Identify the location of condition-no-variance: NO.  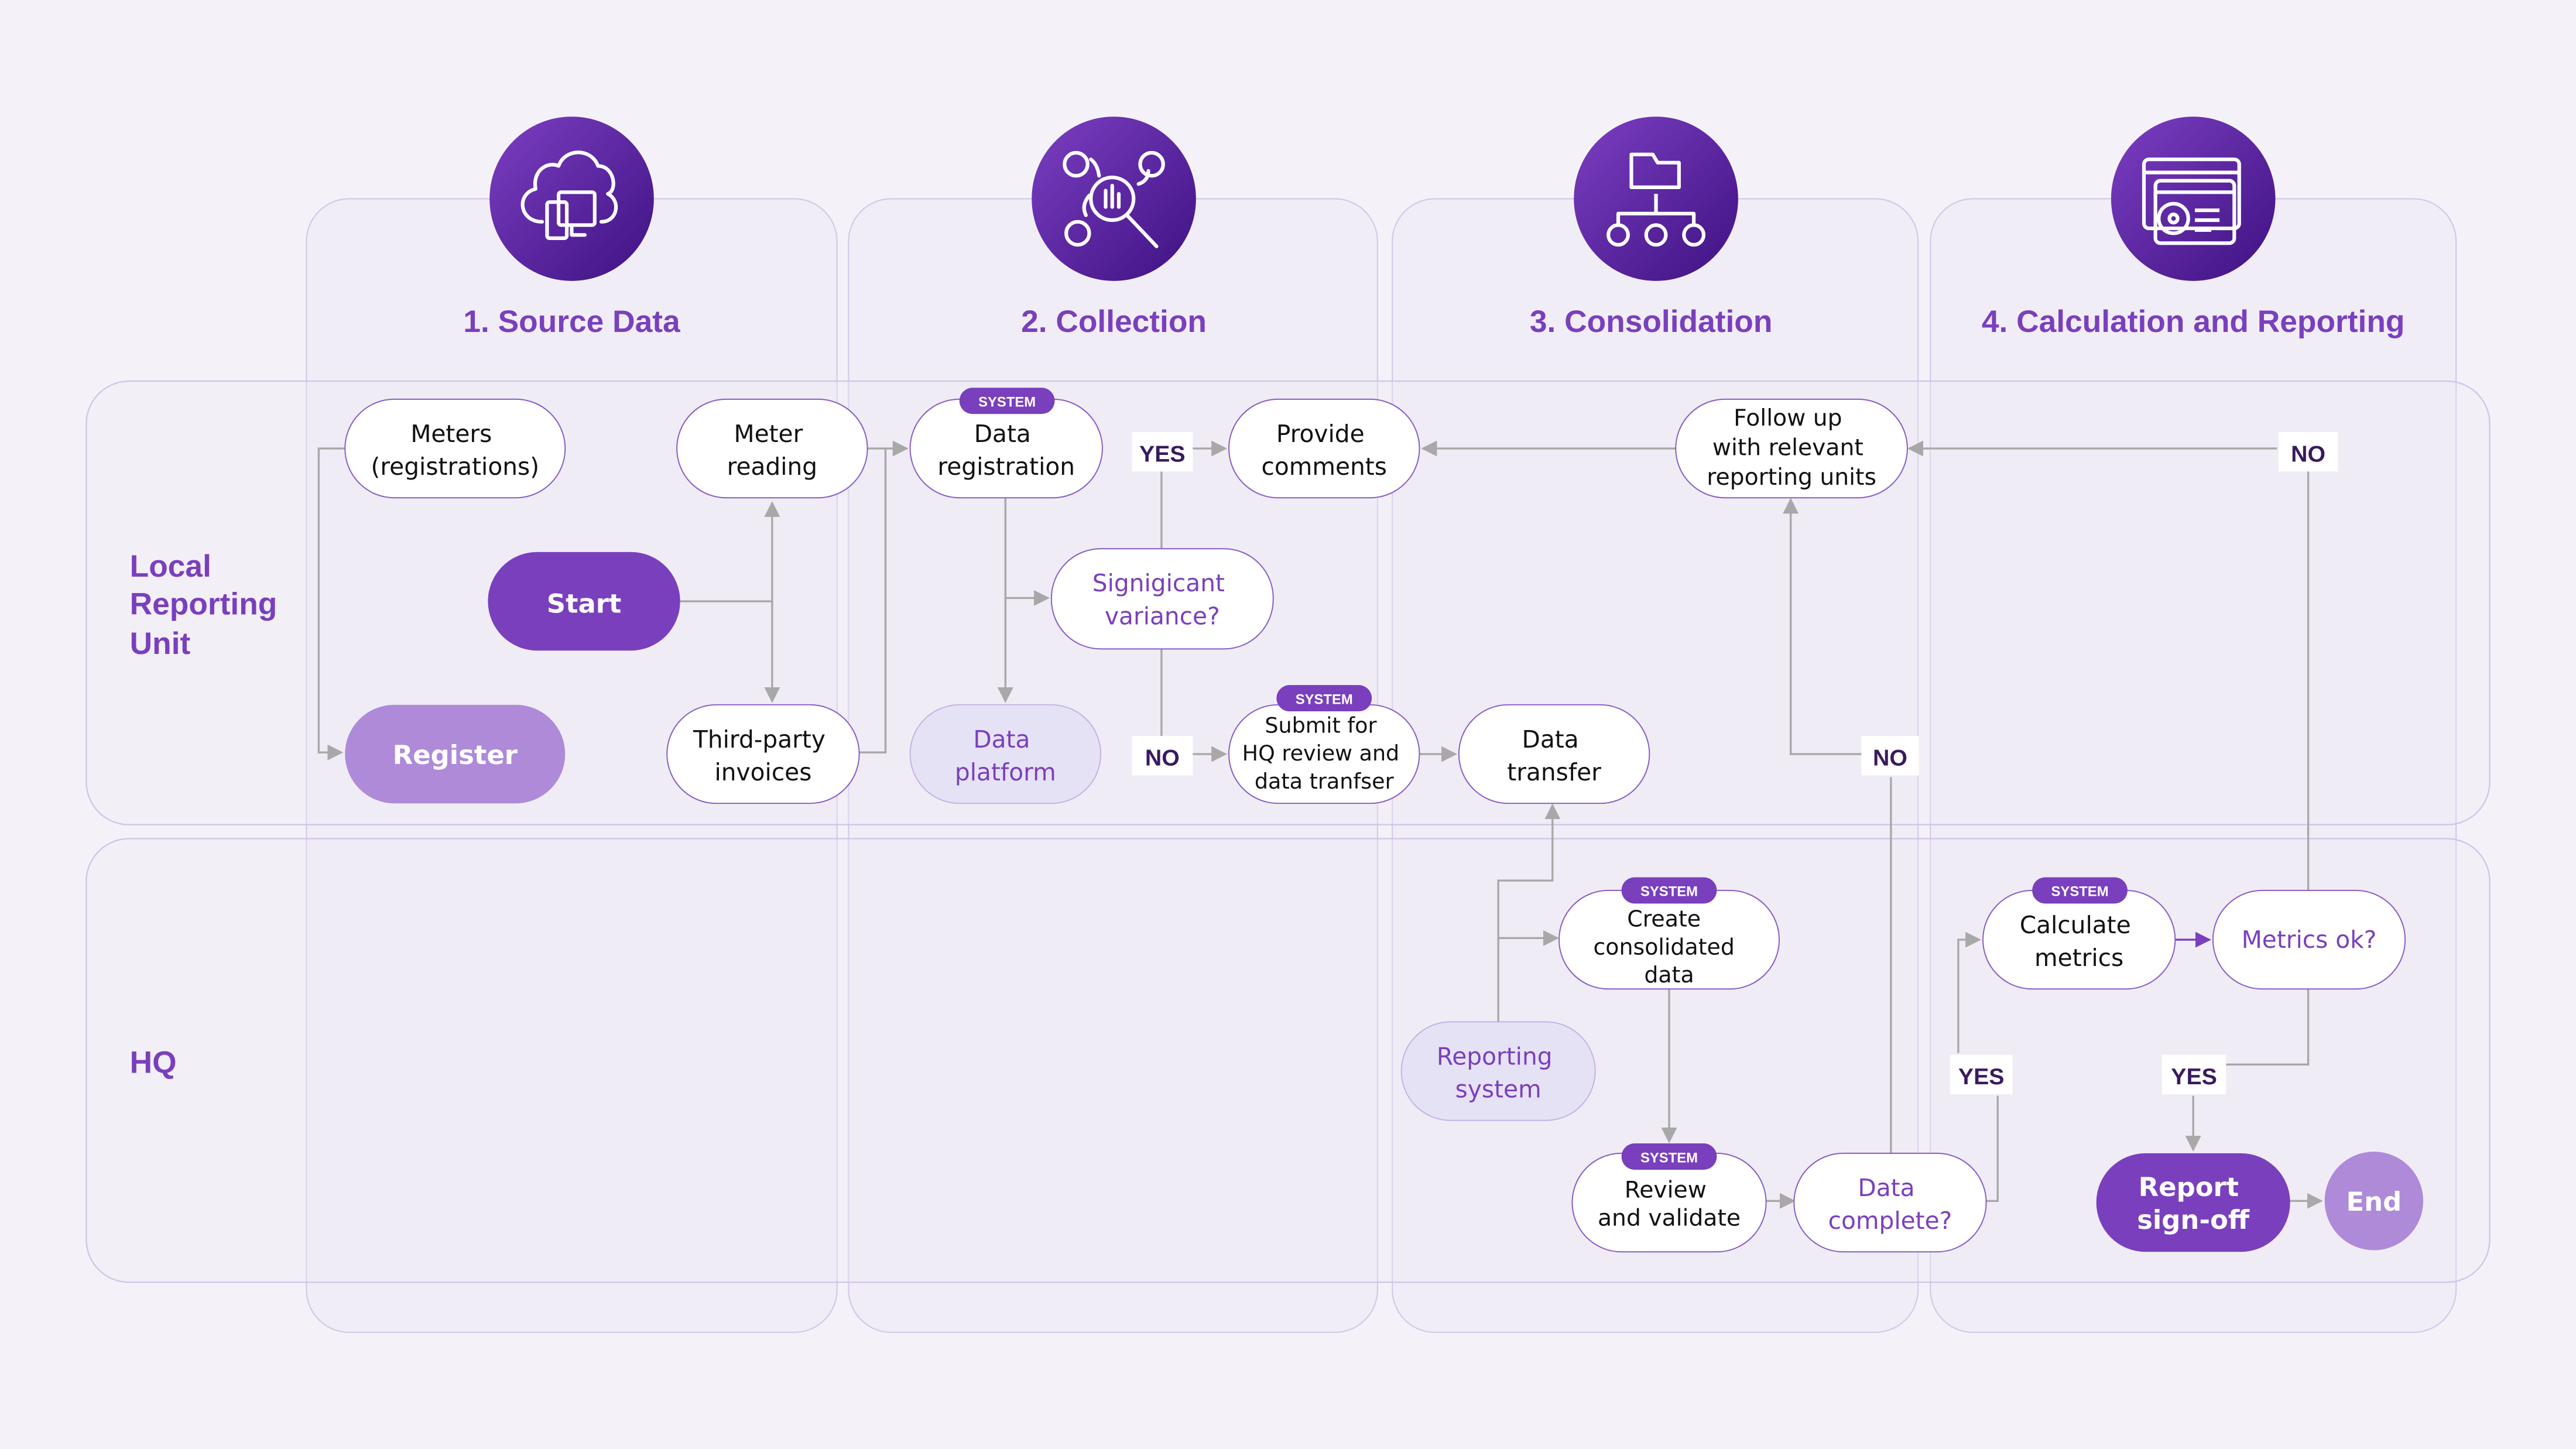
(1162, 756).